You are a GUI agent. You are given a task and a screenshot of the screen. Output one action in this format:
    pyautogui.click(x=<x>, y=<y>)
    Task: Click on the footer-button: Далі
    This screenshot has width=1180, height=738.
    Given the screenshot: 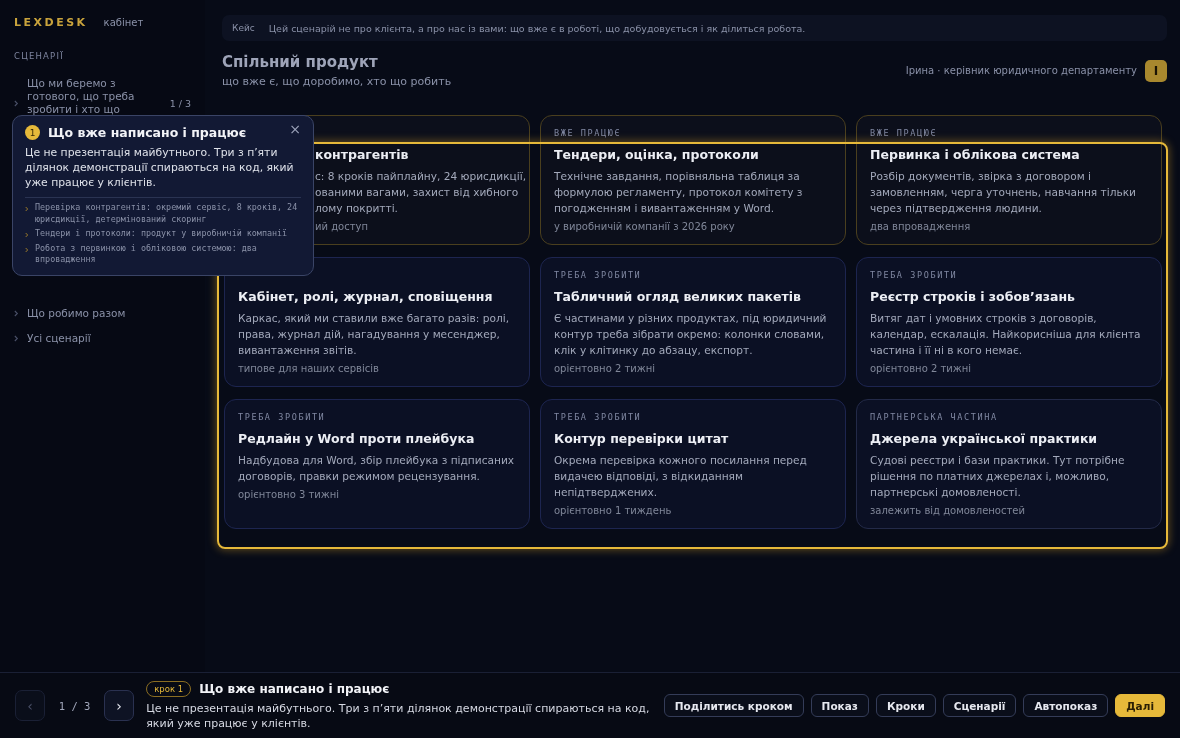 What is the action you would take?
    pyautogui.click(x=1140, y=705)
    